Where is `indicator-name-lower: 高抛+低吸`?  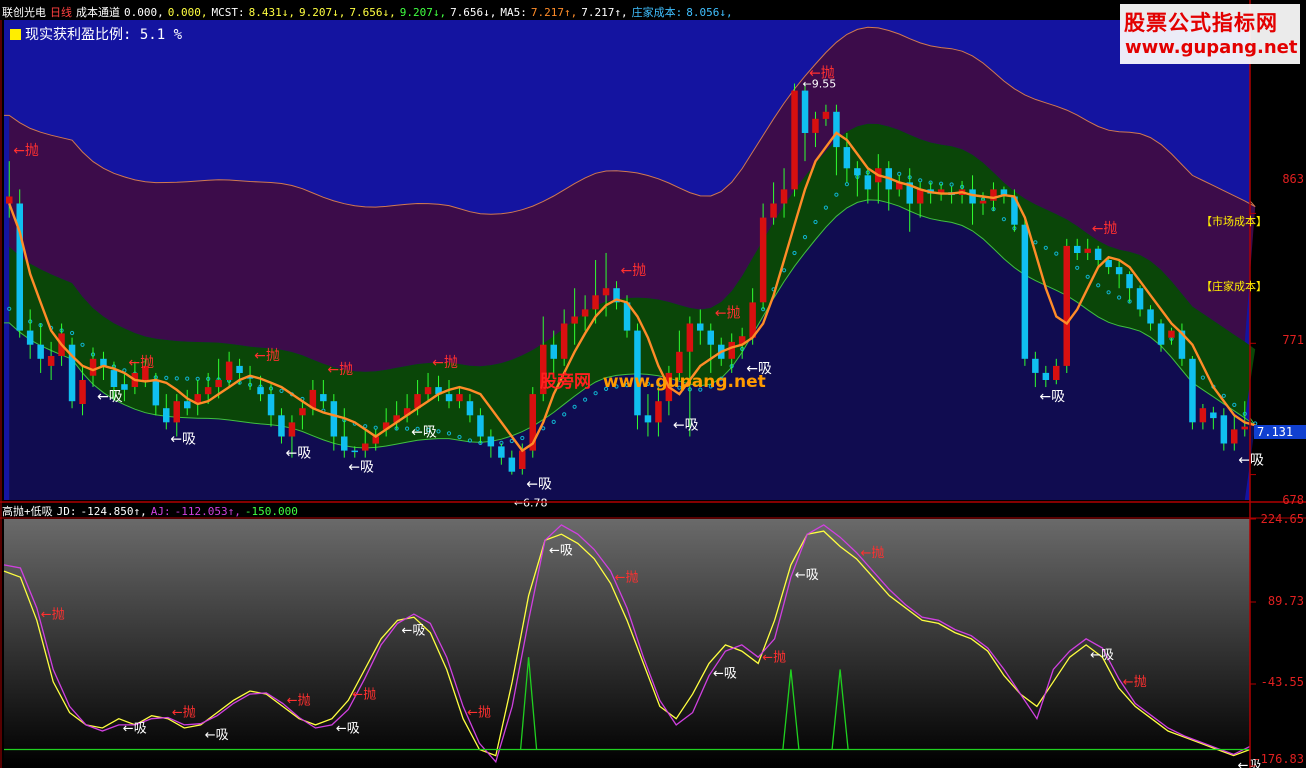
indicator-name-lower: 高抛+低吸 is located at coordinates (27, 511).